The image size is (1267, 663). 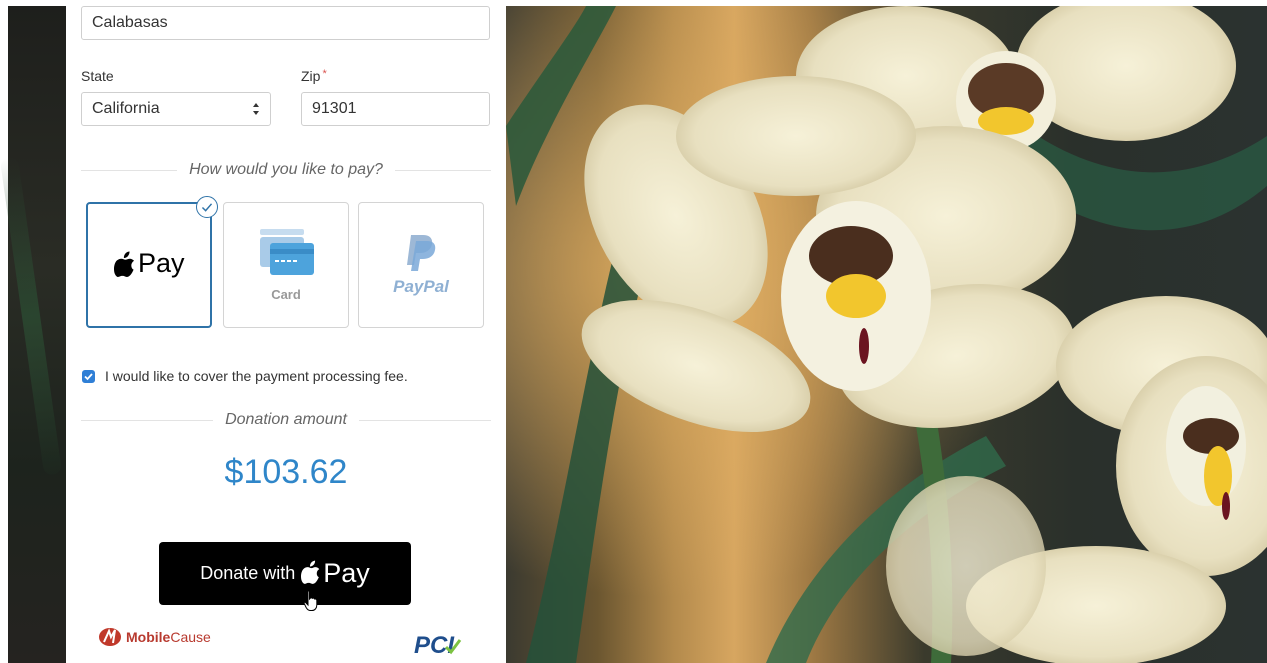 I want to click on paypal-option: PayPal, so click(x=421, y=265).